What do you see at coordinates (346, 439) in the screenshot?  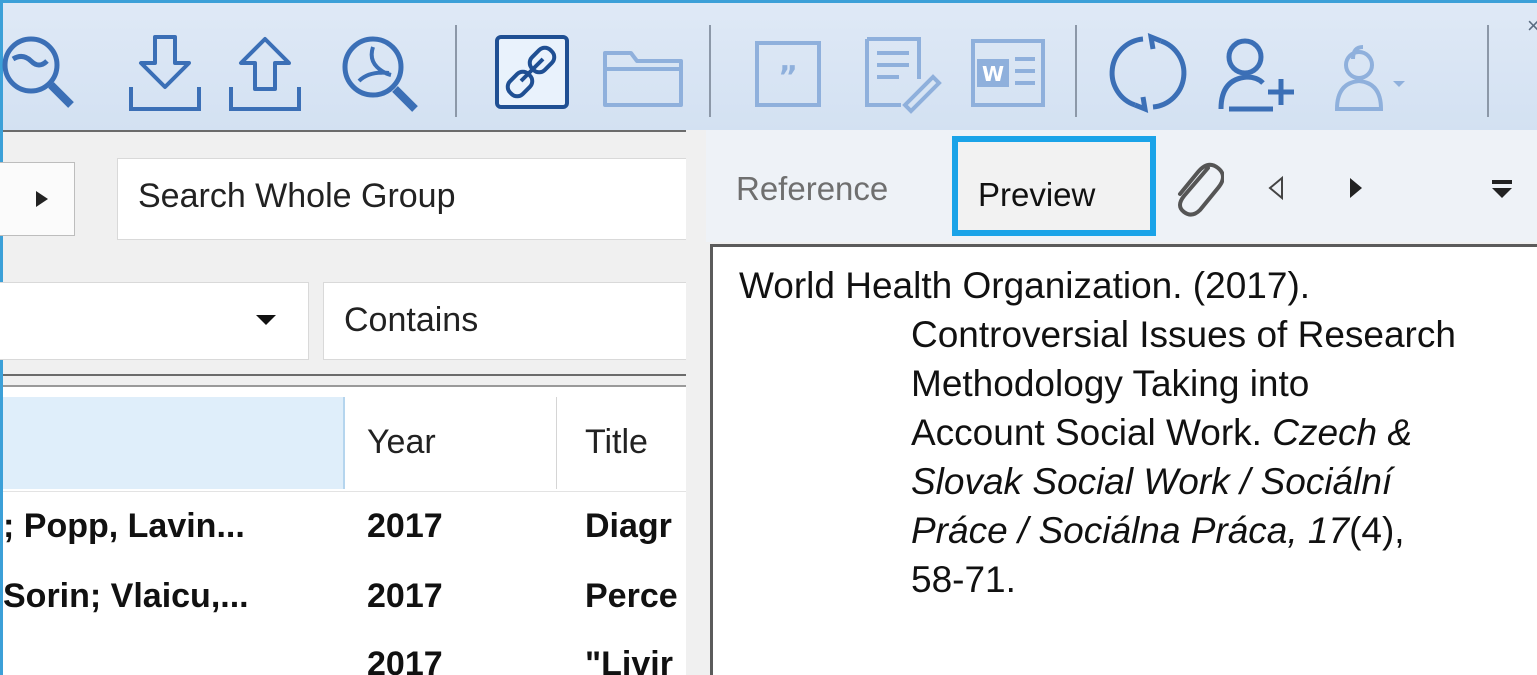 I see `reference-list-header: Year Title` at bounding box center [346, 439].